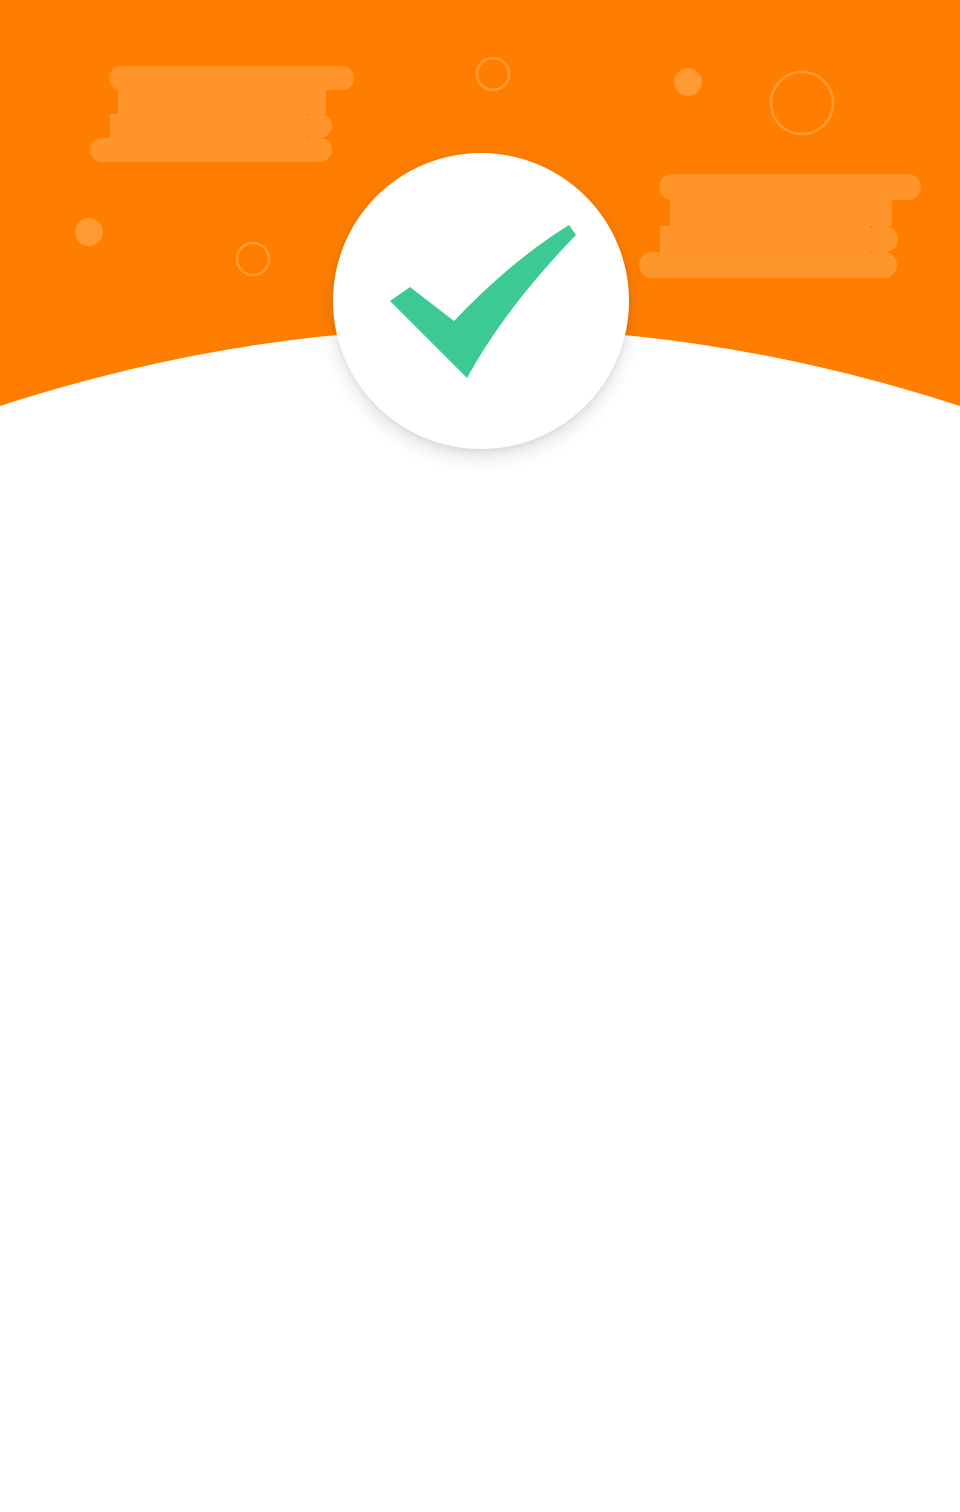 Image resolution: width=960 pixels, height=1512 pixels. I want to click on cloud-decoration-right, so click(780, 226).